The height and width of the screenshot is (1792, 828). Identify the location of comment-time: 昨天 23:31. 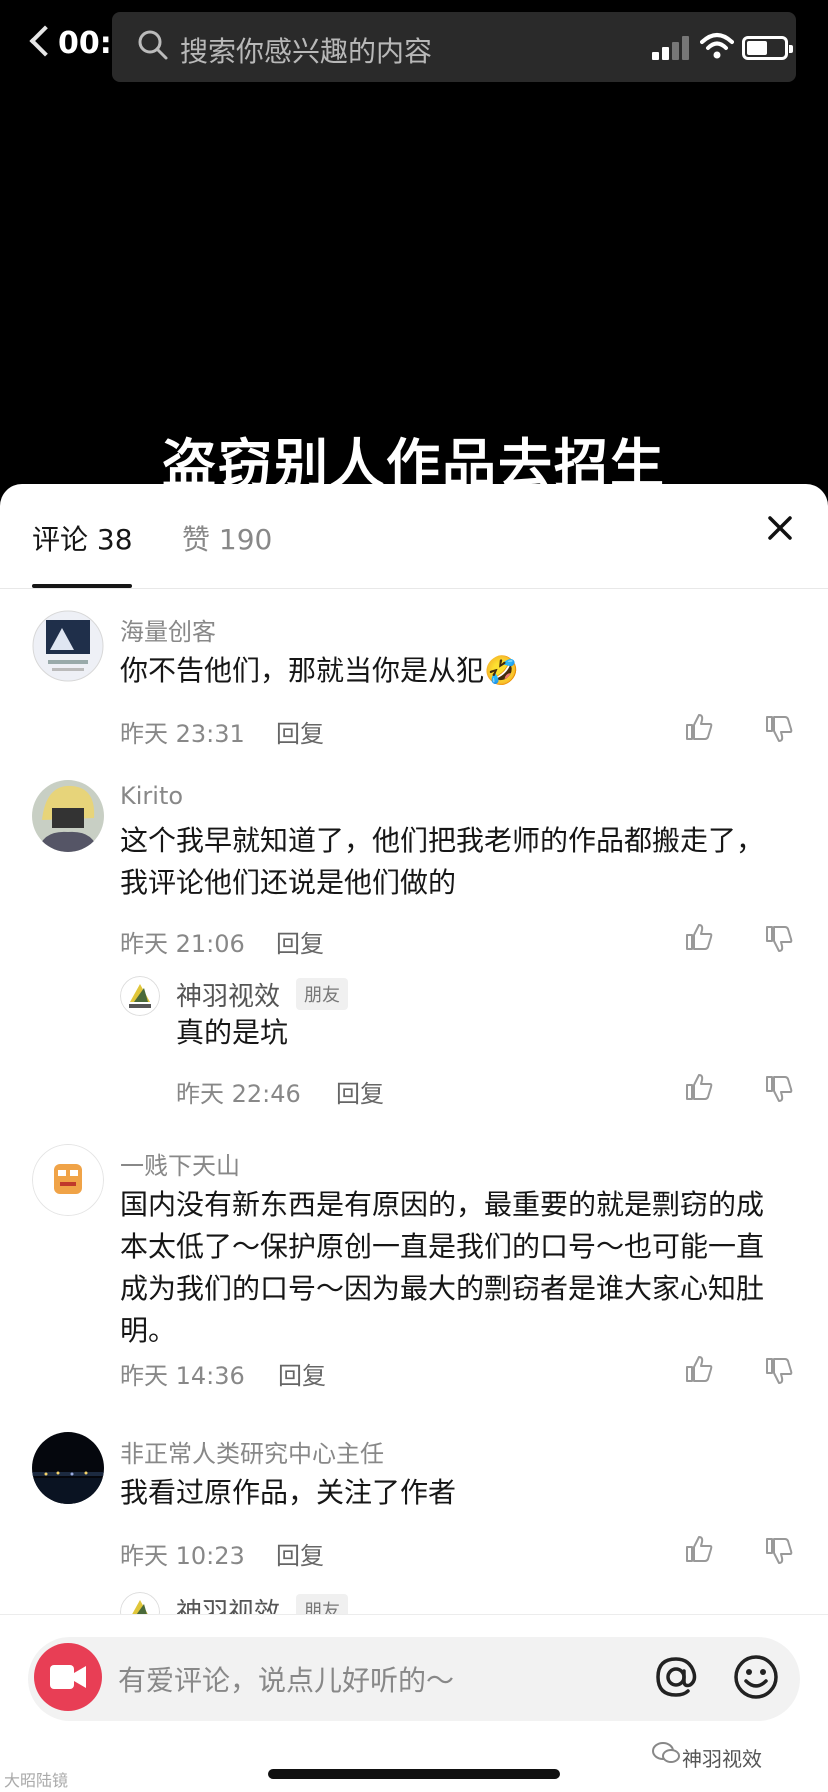
(182, 734).